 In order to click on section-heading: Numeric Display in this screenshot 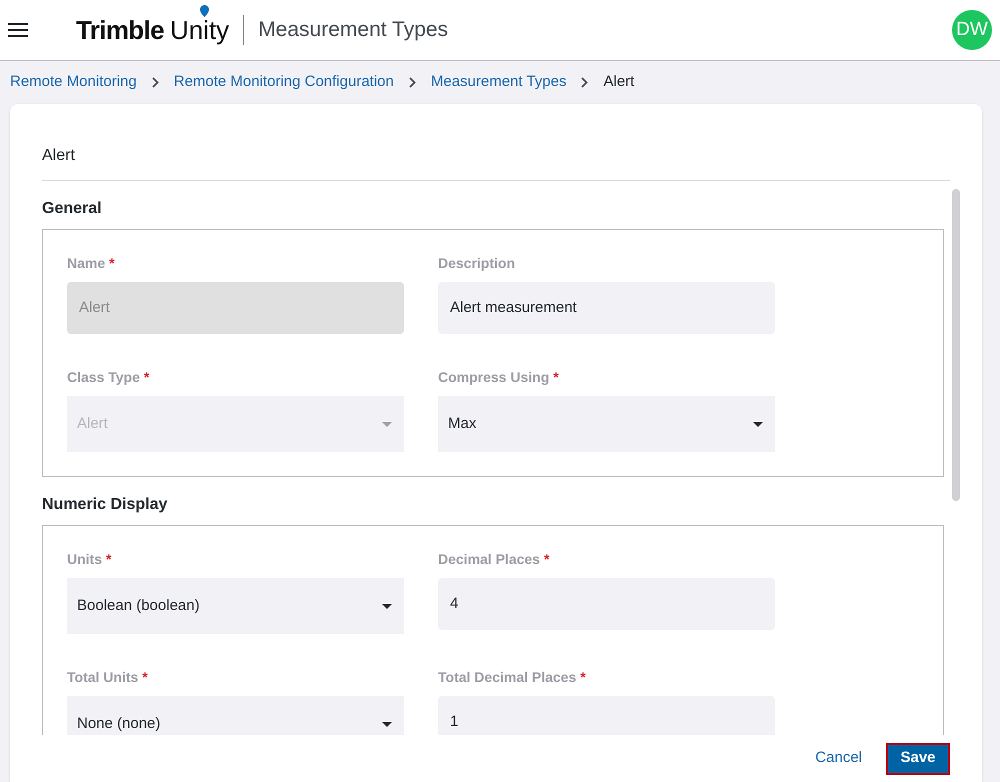, I will do `click(105, 505)`.